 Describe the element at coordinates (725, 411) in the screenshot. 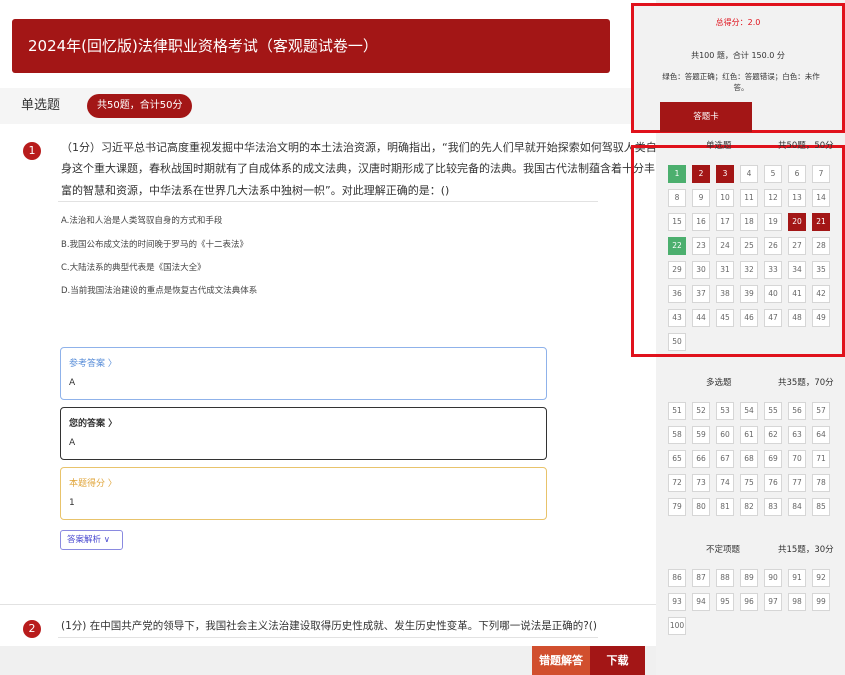

I see `answer-card-cell: 53` at that location.